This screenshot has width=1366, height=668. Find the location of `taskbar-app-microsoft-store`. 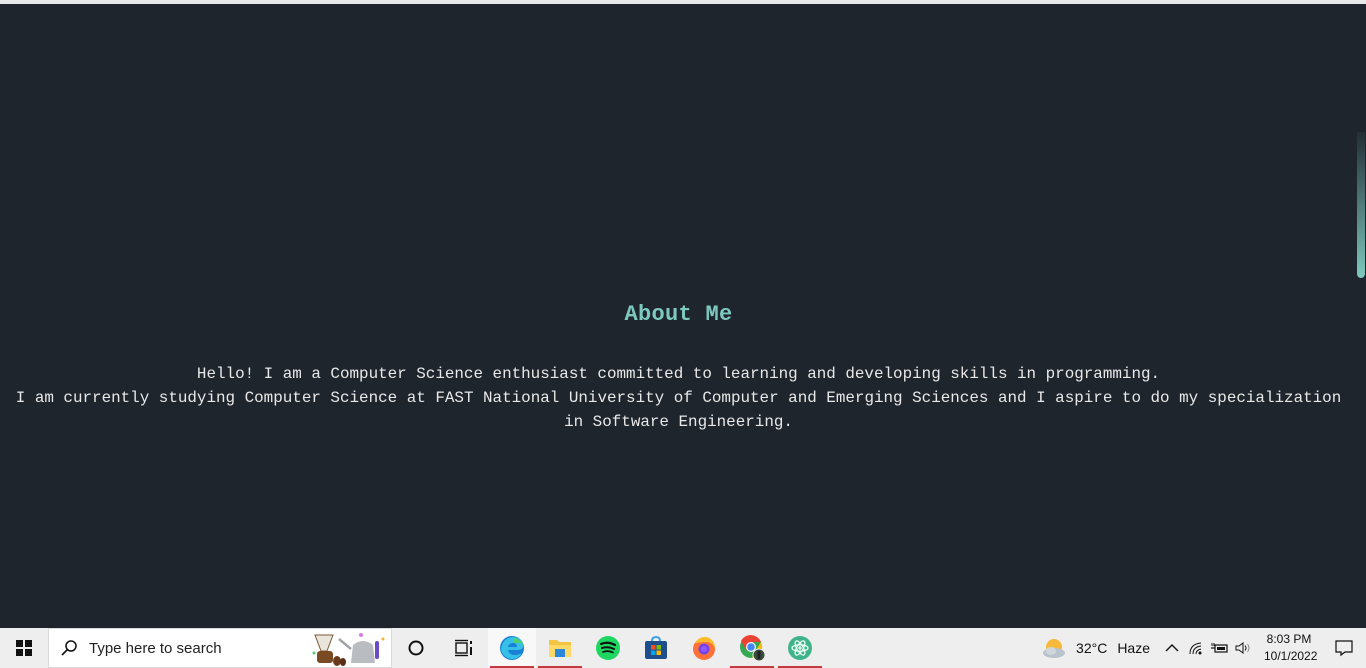

taskbar-app-microsoft-store is located at coordinates (656, 648).